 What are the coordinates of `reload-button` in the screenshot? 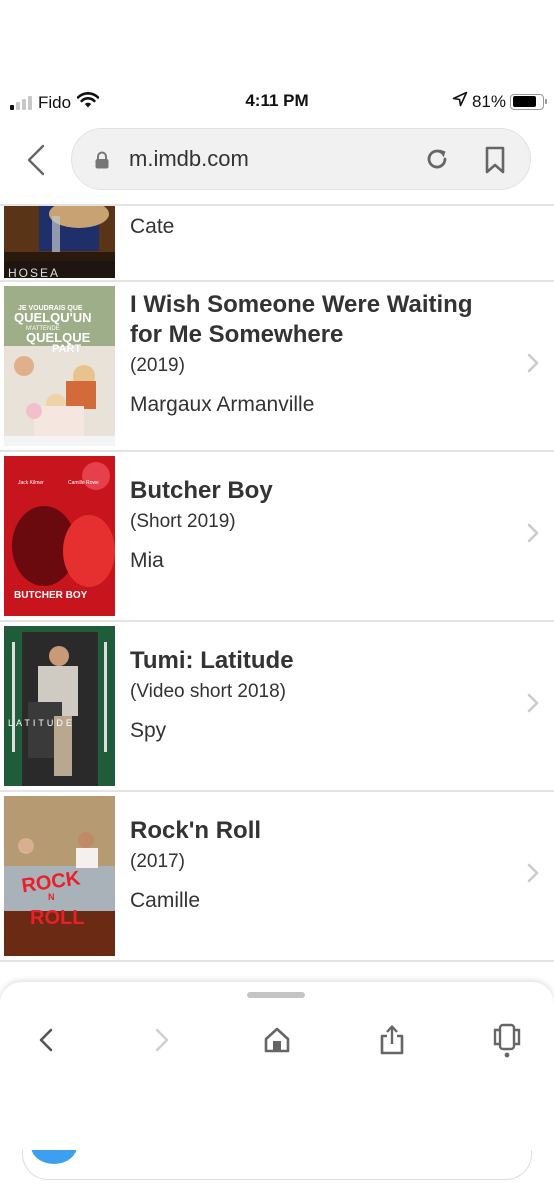 It's located at (437, 161).